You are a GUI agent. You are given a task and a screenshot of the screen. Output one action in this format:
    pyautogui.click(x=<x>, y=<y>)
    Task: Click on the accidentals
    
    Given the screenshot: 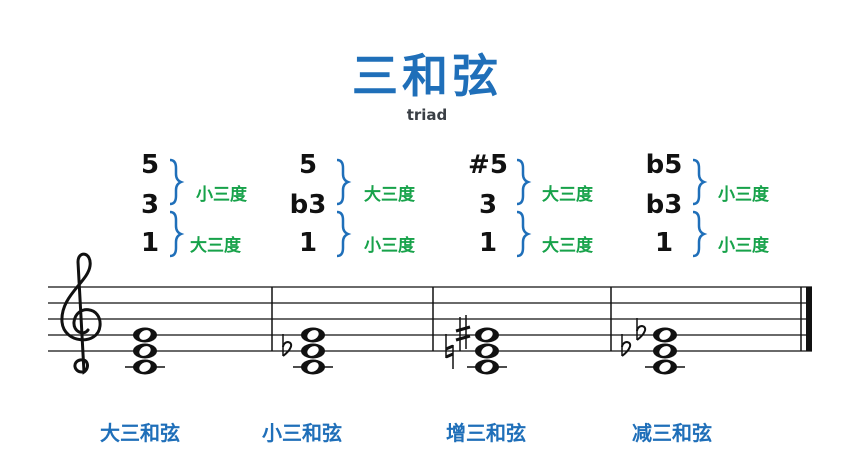 What is the action you would take?
    pyautogui.click(x=464, y=342)
    